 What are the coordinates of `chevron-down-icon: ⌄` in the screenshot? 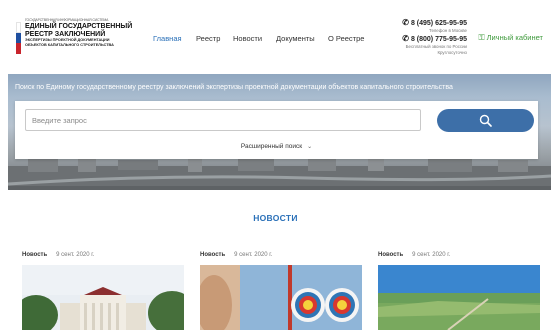 It's located at (310, 147).